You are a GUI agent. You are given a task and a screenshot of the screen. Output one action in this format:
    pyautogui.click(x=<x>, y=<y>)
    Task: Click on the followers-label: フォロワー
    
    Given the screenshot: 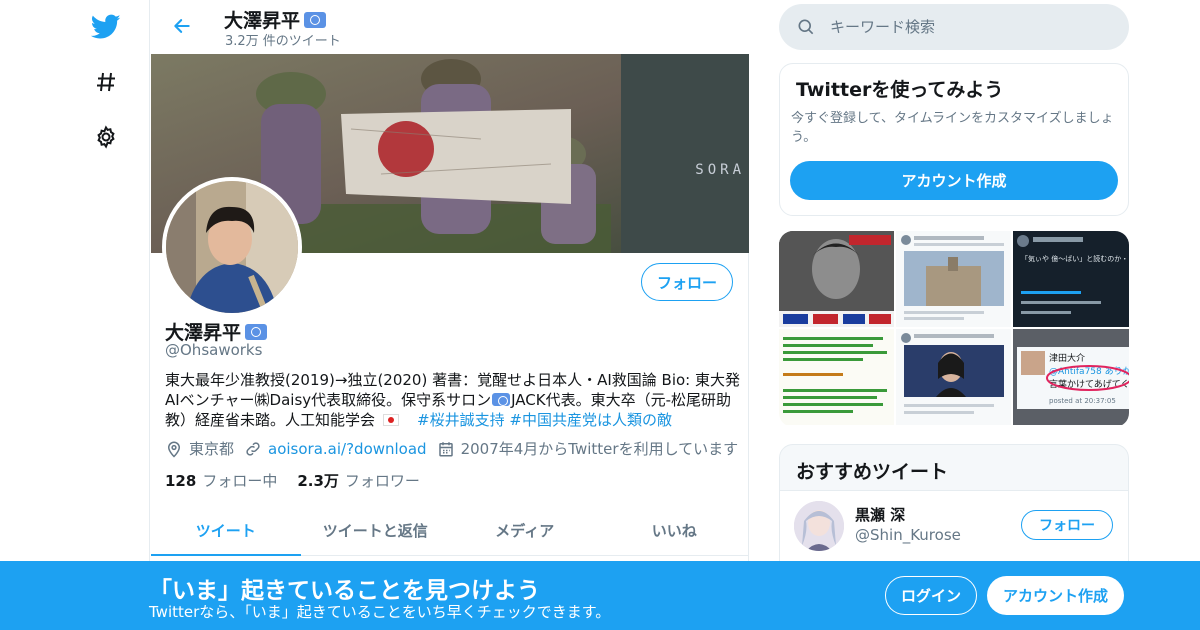 What is the action you would take?
    pyautogui.click(x=382, y=481)
    